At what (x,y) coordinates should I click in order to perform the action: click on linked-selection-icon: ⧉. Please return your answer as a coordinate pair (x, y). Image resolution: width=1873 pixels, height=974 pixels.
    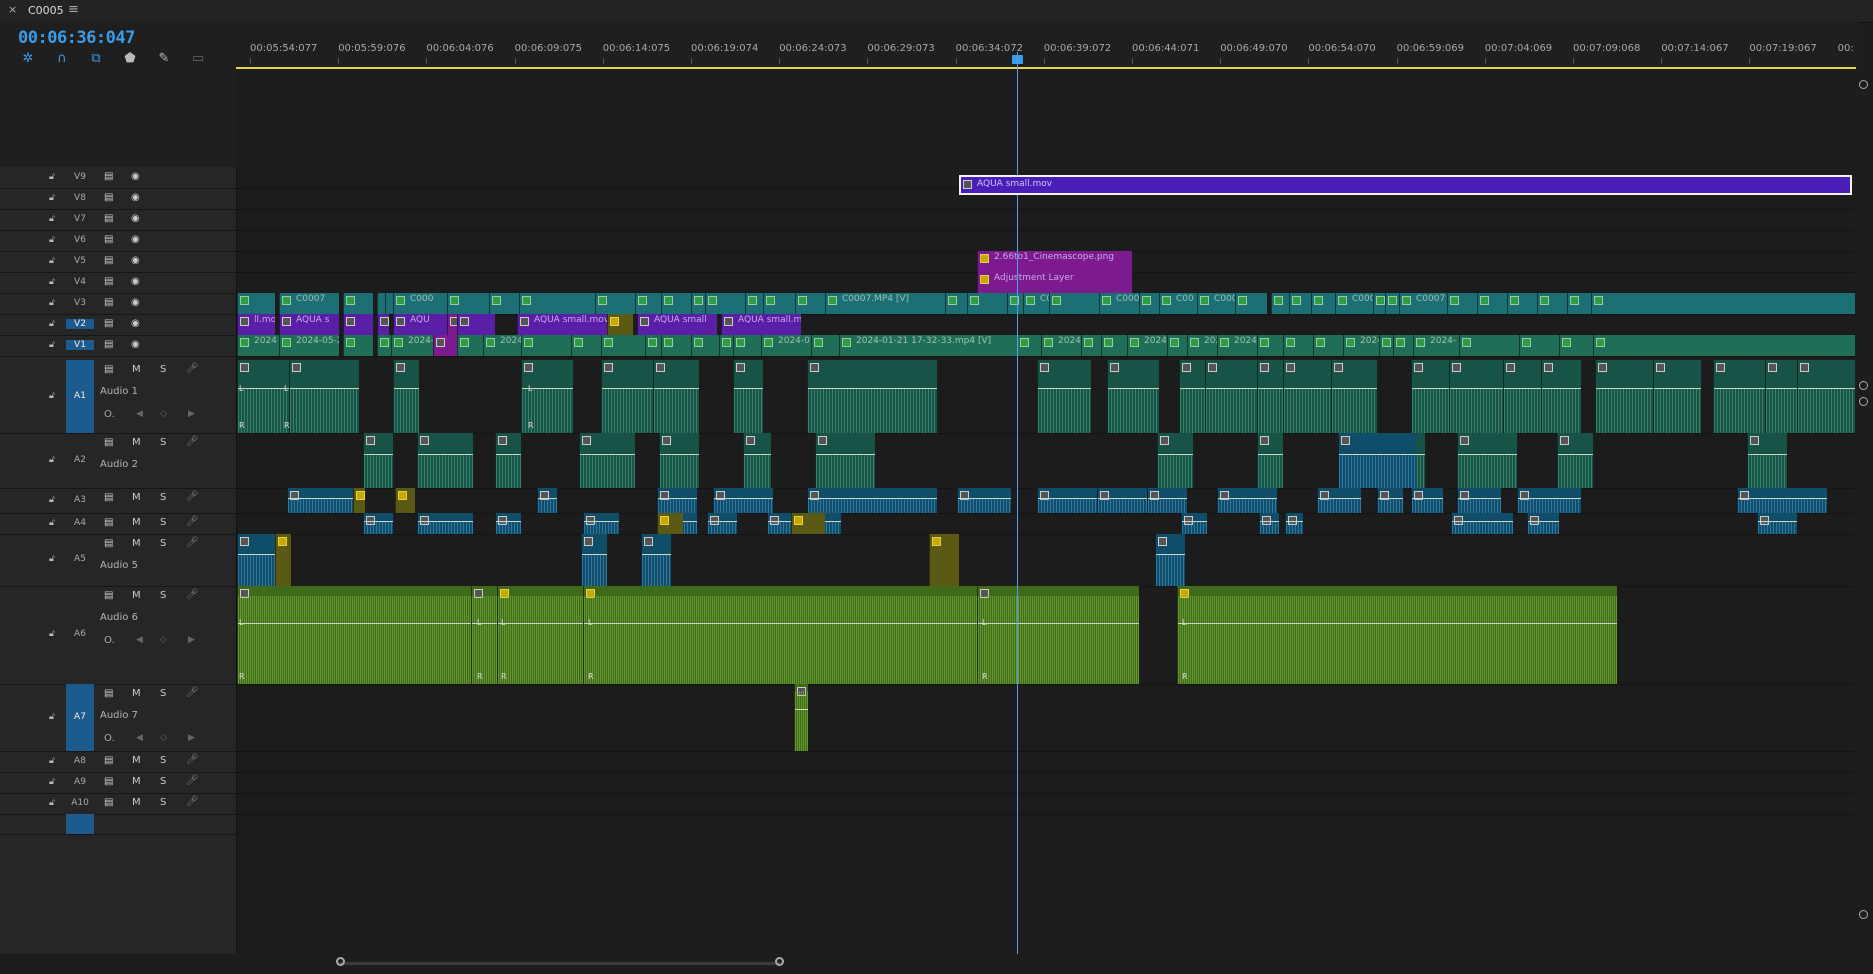
    Looking at the image, I should click on (96, 59).